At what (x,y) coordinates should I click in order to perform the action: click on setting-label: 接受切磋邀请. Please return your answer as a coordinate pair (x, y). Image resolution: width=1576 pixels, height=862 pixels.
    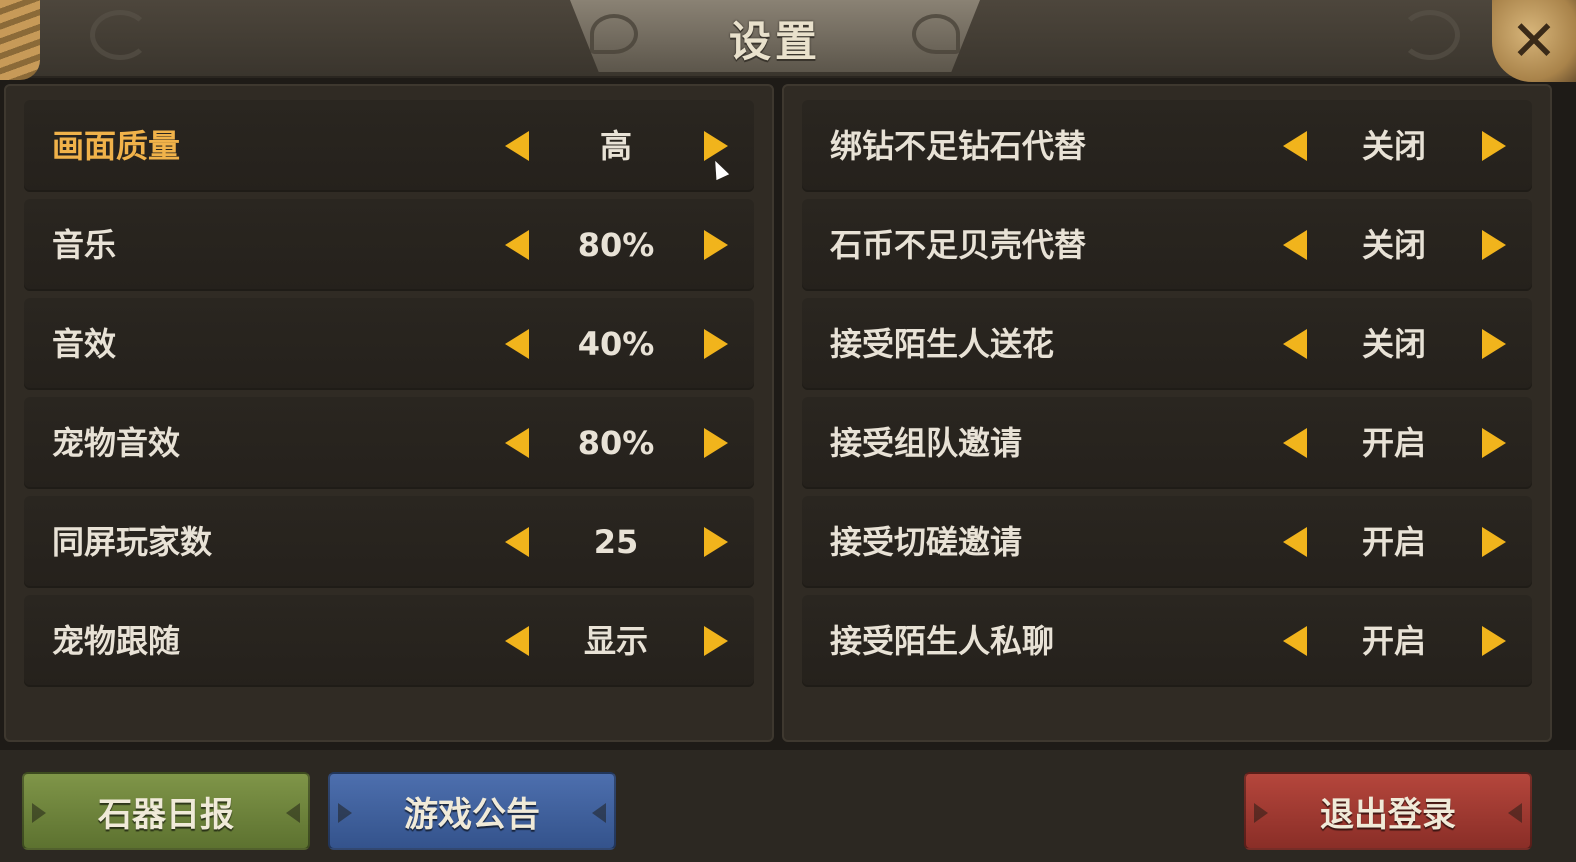
    Looking at the image, I should click on (926, 542).